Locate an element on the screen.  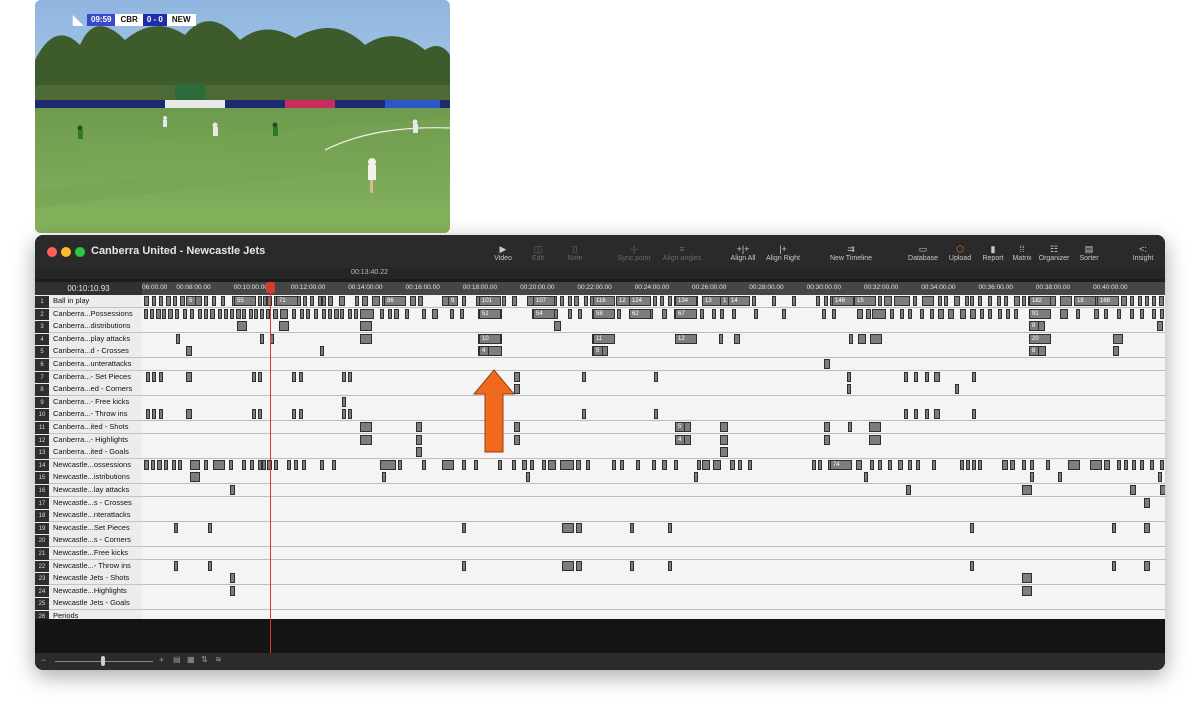
timeline-instance-labeled: 124 is located at coordinates (640, 301).